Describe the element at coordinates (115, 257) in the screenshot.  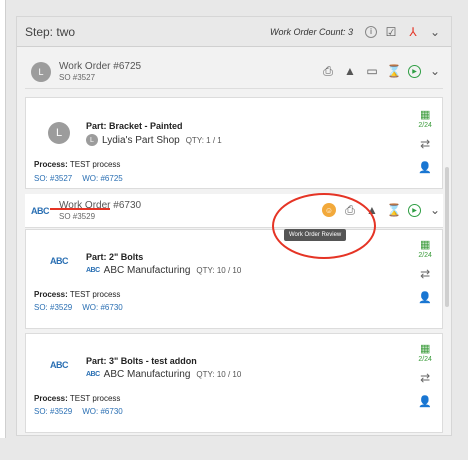
I see `part-name: Part: 2" Bolts` at that location.